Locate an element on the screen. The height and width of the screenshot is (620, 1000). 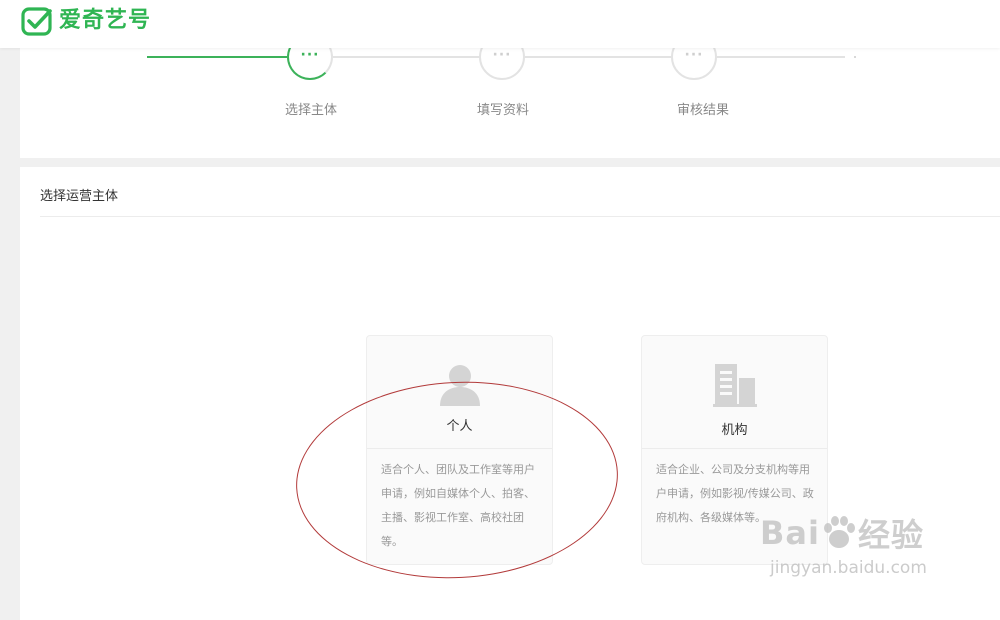
step-line-completed is located at coordinates (217, 57).